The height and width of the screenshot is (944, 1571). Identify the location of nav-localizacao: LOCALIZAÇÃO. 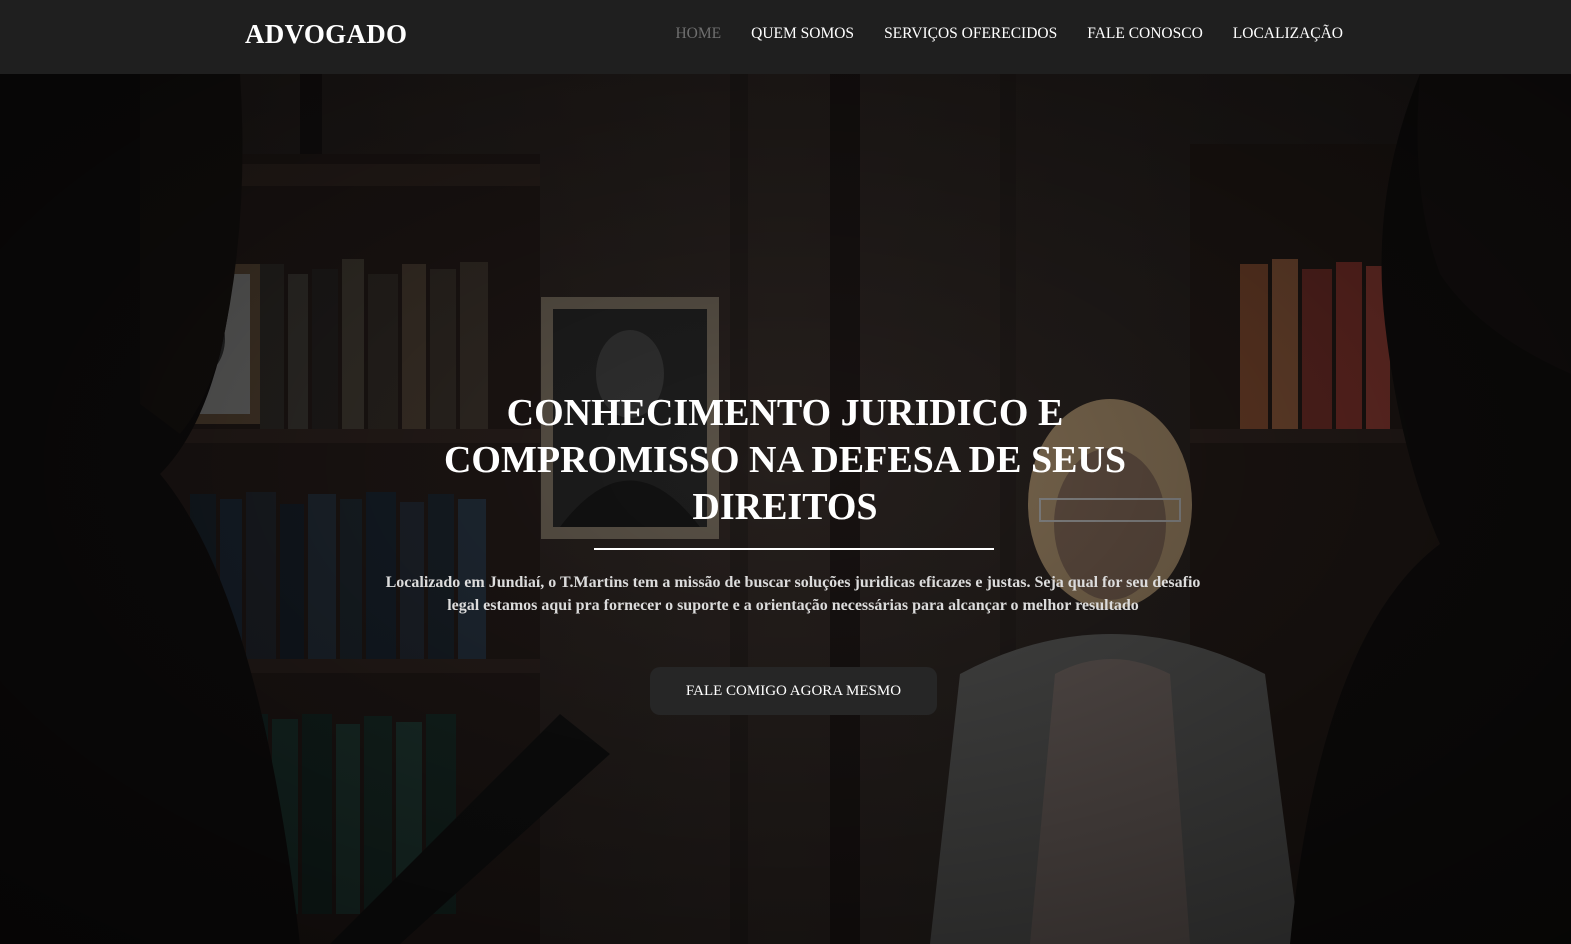
(1288, 34).